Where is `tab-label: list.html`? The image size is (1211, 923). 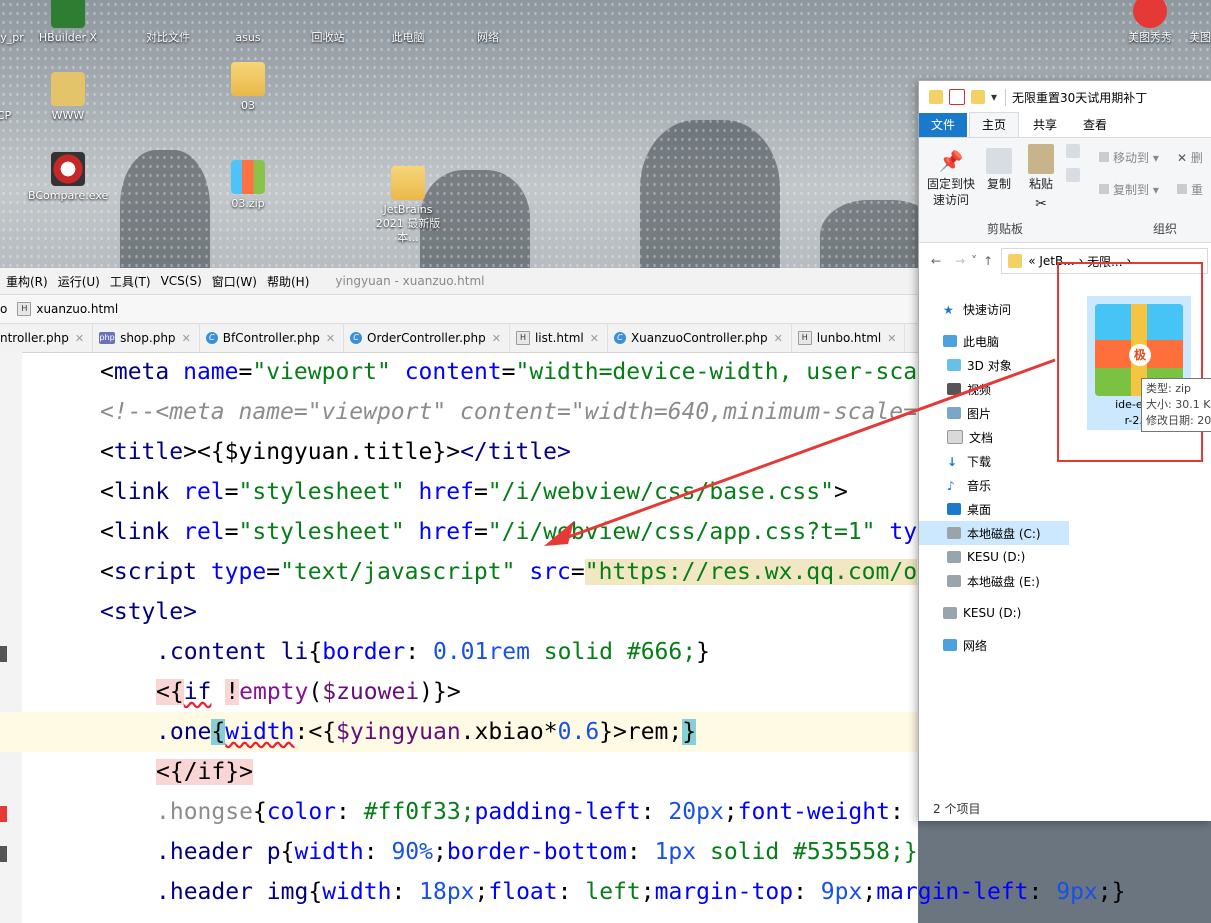 tab-label: list.html is located at coordinates (559, 338).